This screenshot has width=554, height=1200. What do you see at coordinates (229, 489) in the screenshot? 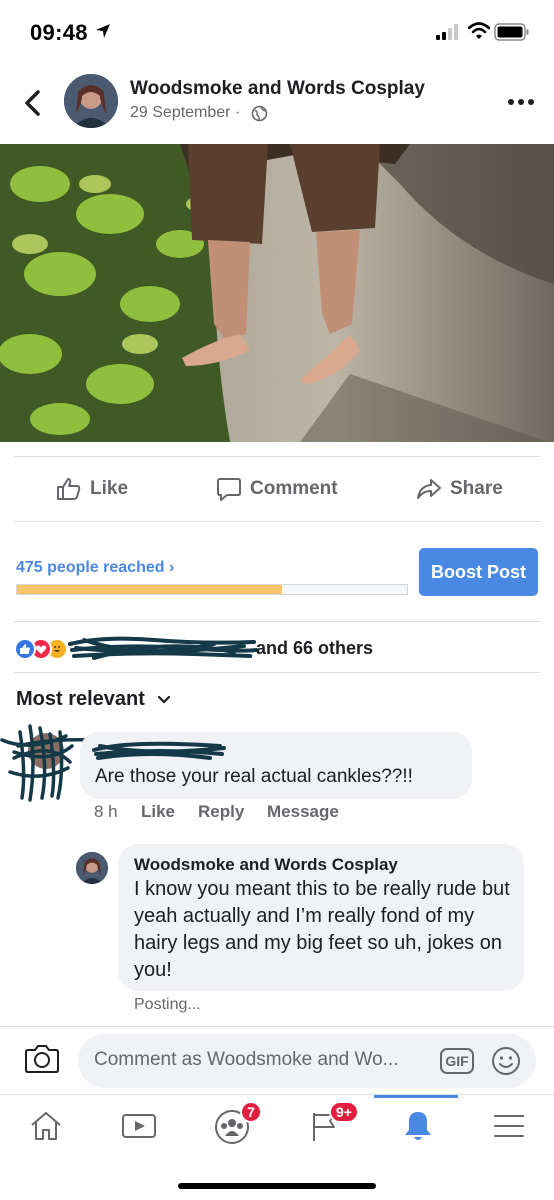
I see `comment-icon` at bounding box center [229, 489].